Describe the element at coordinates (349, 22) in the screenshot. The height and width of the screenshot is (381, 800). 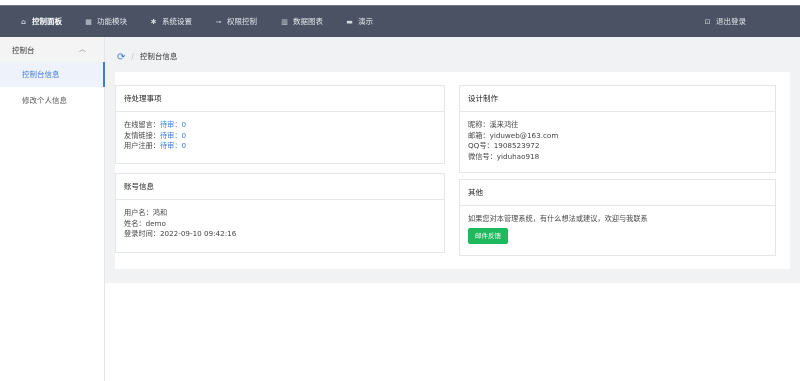
I see `folder-icon: ▬` at that location.